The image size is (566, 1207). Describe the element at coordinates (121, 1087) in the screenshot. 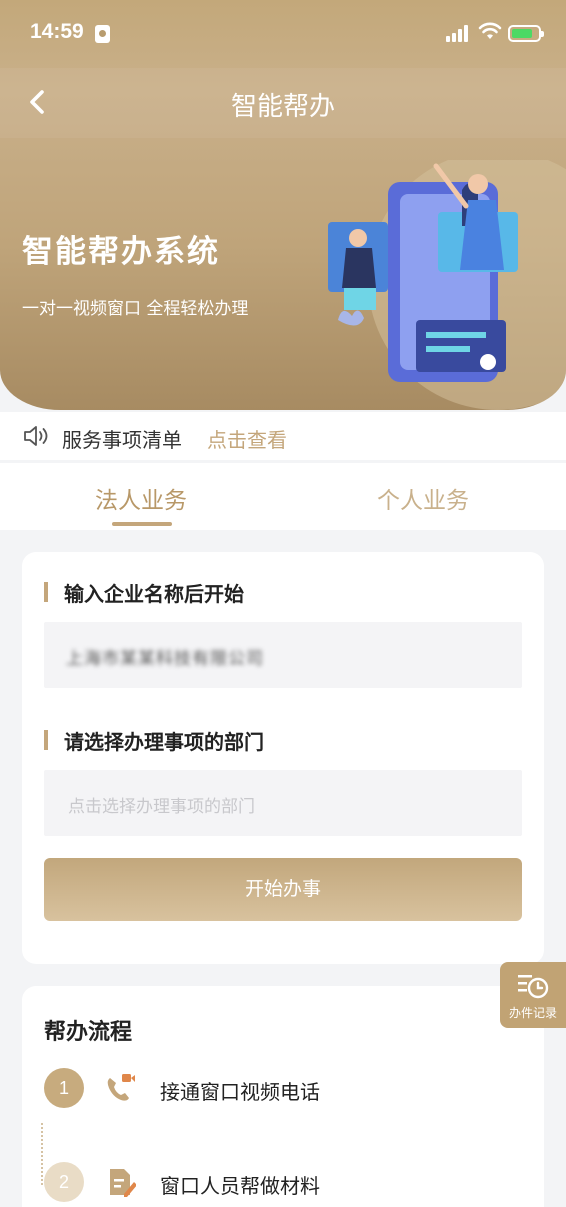

I see `video-call-icon` at that location.